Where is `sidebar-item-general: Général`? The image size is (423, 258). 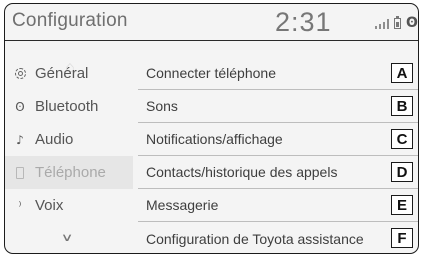
sidebar-item-general: Général is located at coordinates (69, 73).